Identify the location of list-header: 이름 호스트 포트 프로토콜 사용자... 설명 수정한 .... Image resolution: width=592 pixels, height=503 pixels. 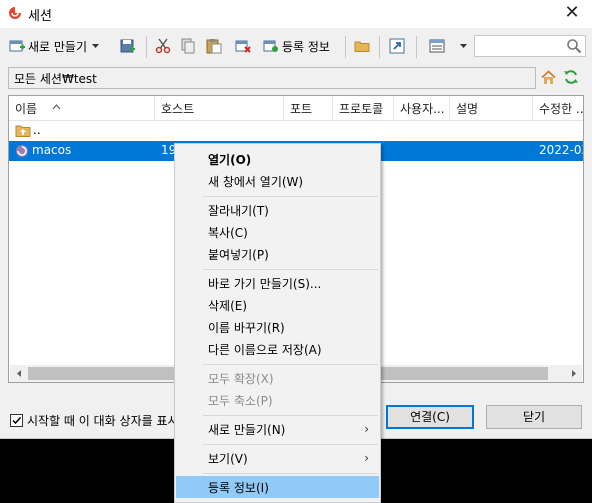
(296, 108).